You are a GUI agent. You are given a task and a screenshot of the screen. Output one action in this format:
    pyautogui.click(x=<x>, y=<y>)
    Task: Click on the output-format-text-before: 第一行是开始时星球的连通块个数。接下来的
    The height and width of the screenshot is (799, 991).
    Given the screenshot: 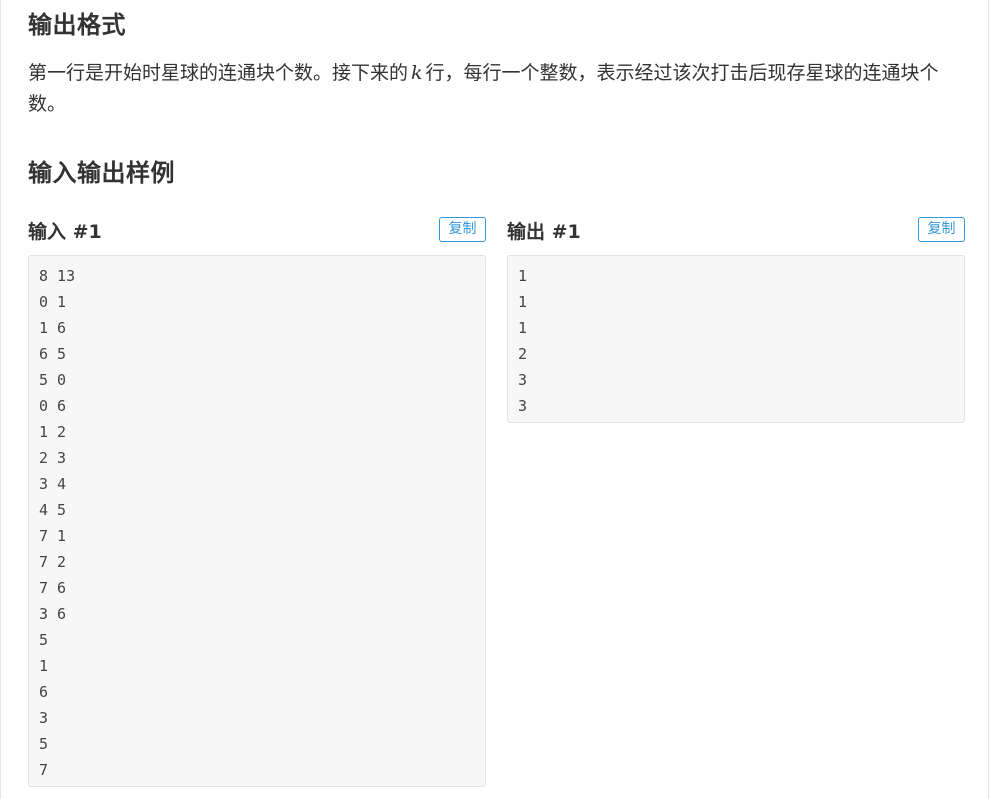 What is the action you would take?
    pyautogui.click(x=218, y=73)
    